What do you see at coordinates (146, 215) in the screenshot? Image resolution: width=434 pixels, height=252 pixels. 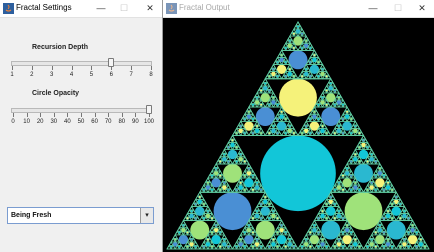 I see `chevron-down-icon: ▾` at bounding box center [146, 215].